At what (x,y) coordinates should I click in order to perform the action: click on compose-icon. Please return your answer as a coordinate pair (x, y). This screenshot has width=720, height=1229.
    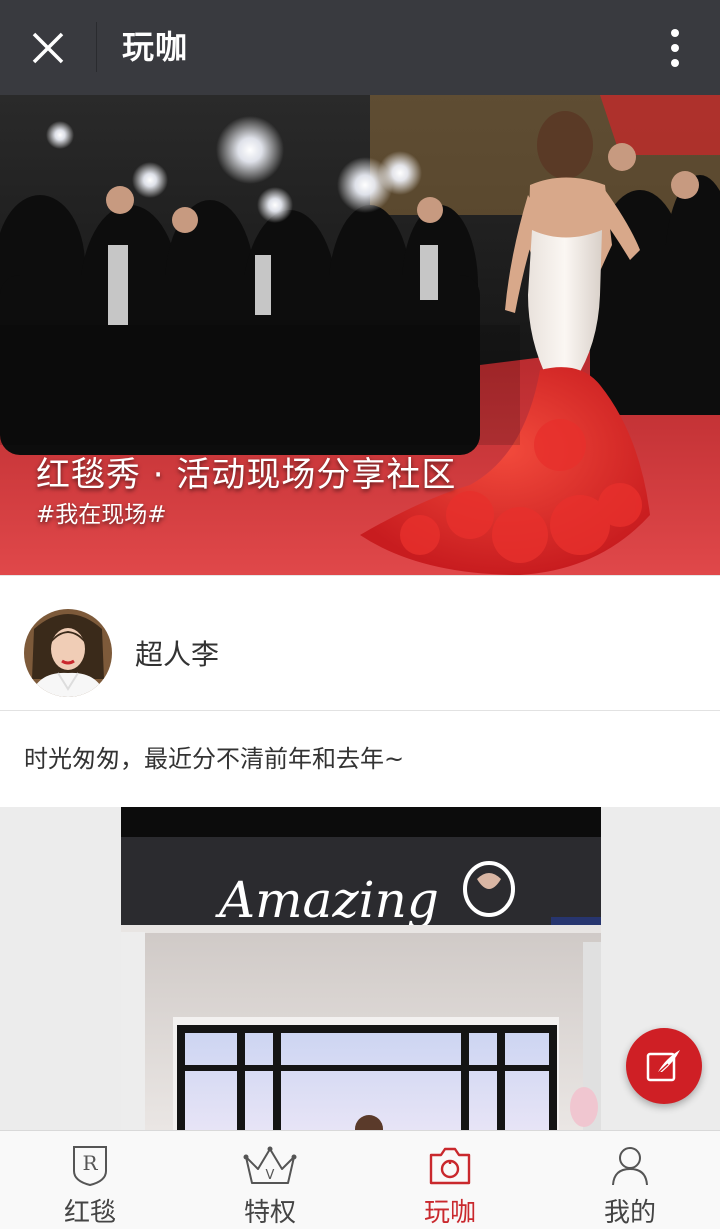
    Looking at the image, I should click on (663, 1066).